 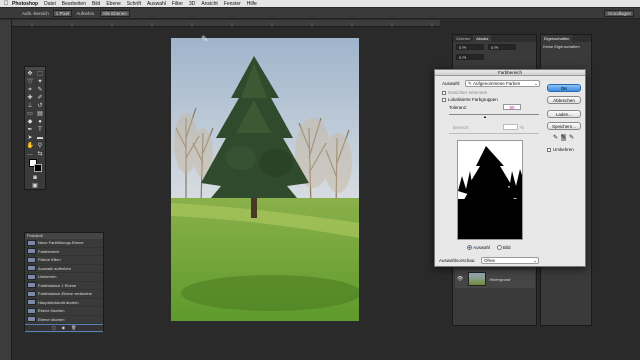 What do you see at coordinates (564, 100) in the screenshot?
I see `cancel-button: Abbrechen` at bounding box center [564, 100].